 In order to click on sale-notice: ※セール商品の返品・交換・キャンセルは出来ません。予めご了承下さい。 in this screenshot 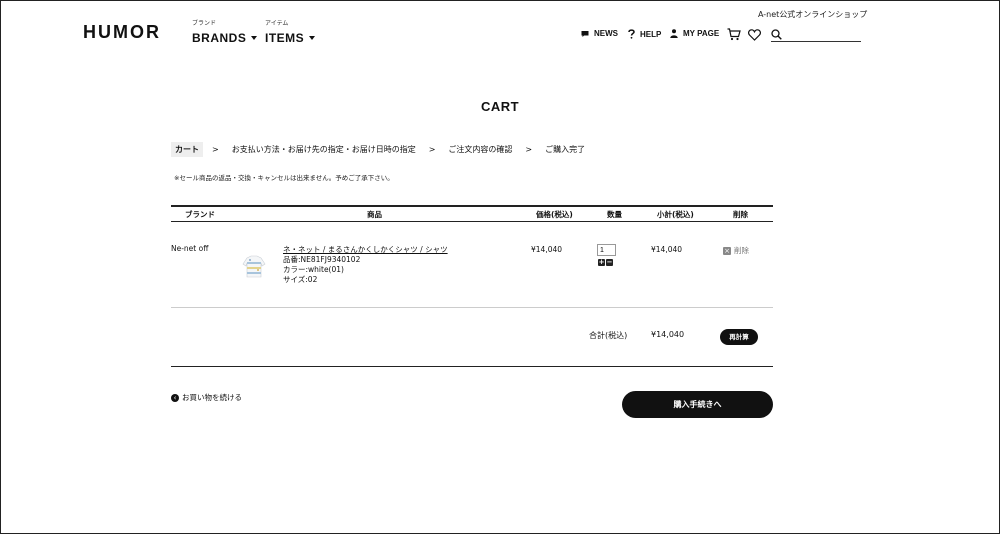, I will do `click(284, 178)`.